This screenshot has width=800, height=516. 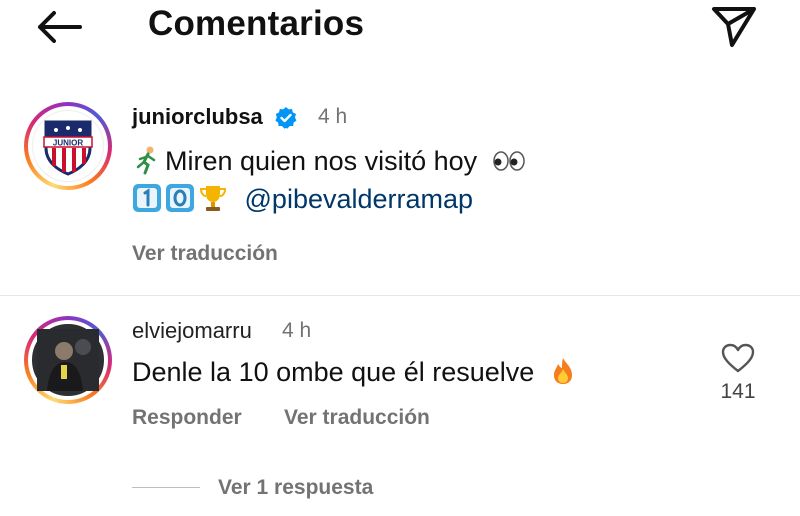 I want to click on share-button, so click(x=734, y=26).